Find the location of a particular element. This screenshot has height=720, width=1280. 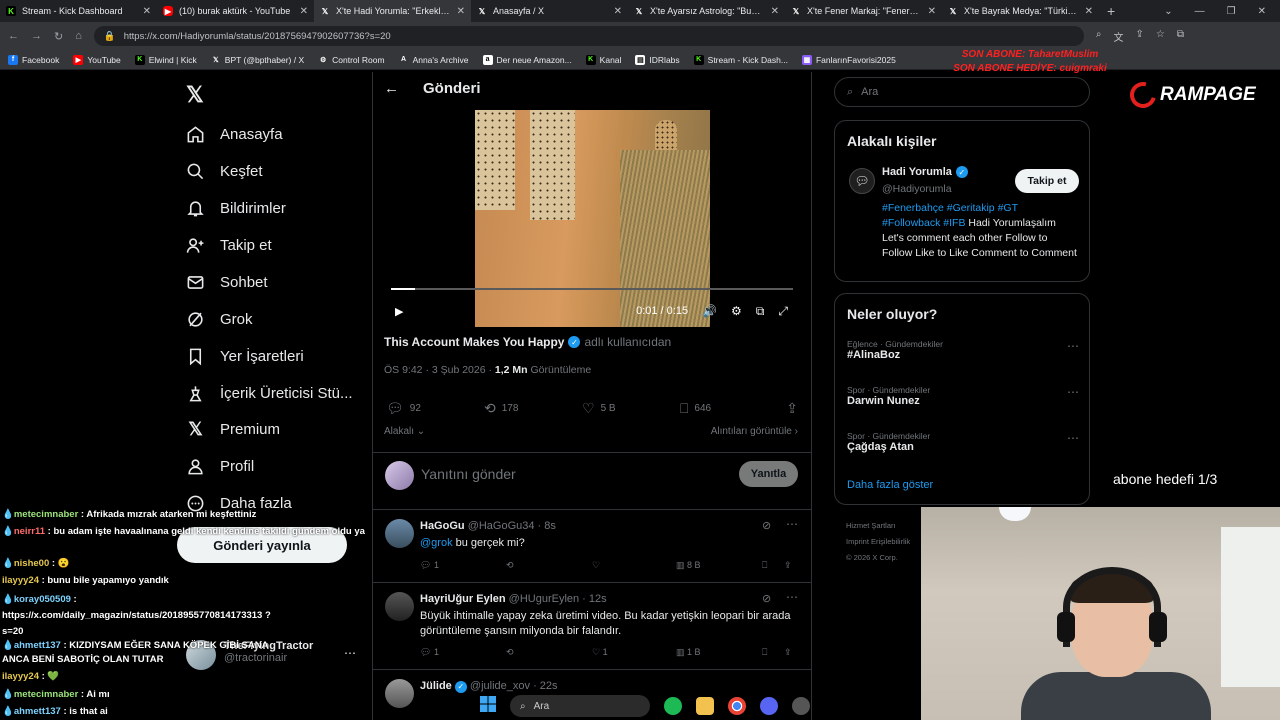

post-time: ÖS 9:42 · 3 Şub 2026 · is located at coordinates (438, 370).